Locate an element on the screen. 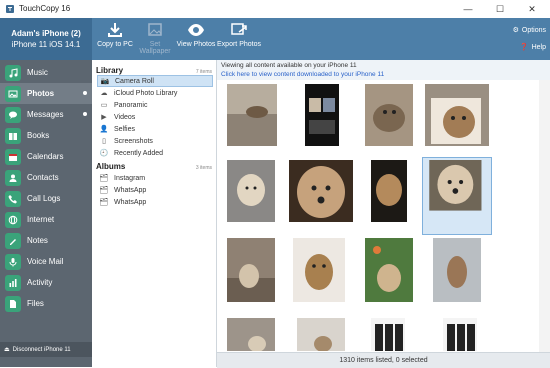 The height and width of the screenshot is (368, 550). phone-icon is located at coordinates (13, 198).